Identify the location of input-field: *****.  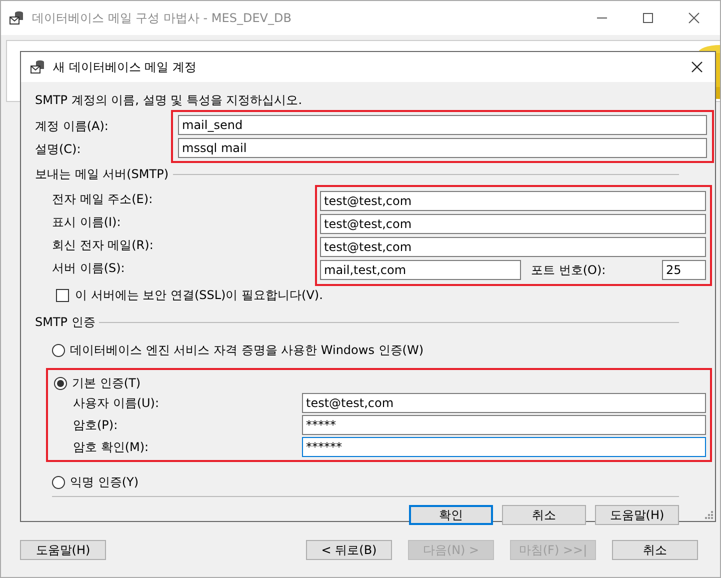
(504, 425).